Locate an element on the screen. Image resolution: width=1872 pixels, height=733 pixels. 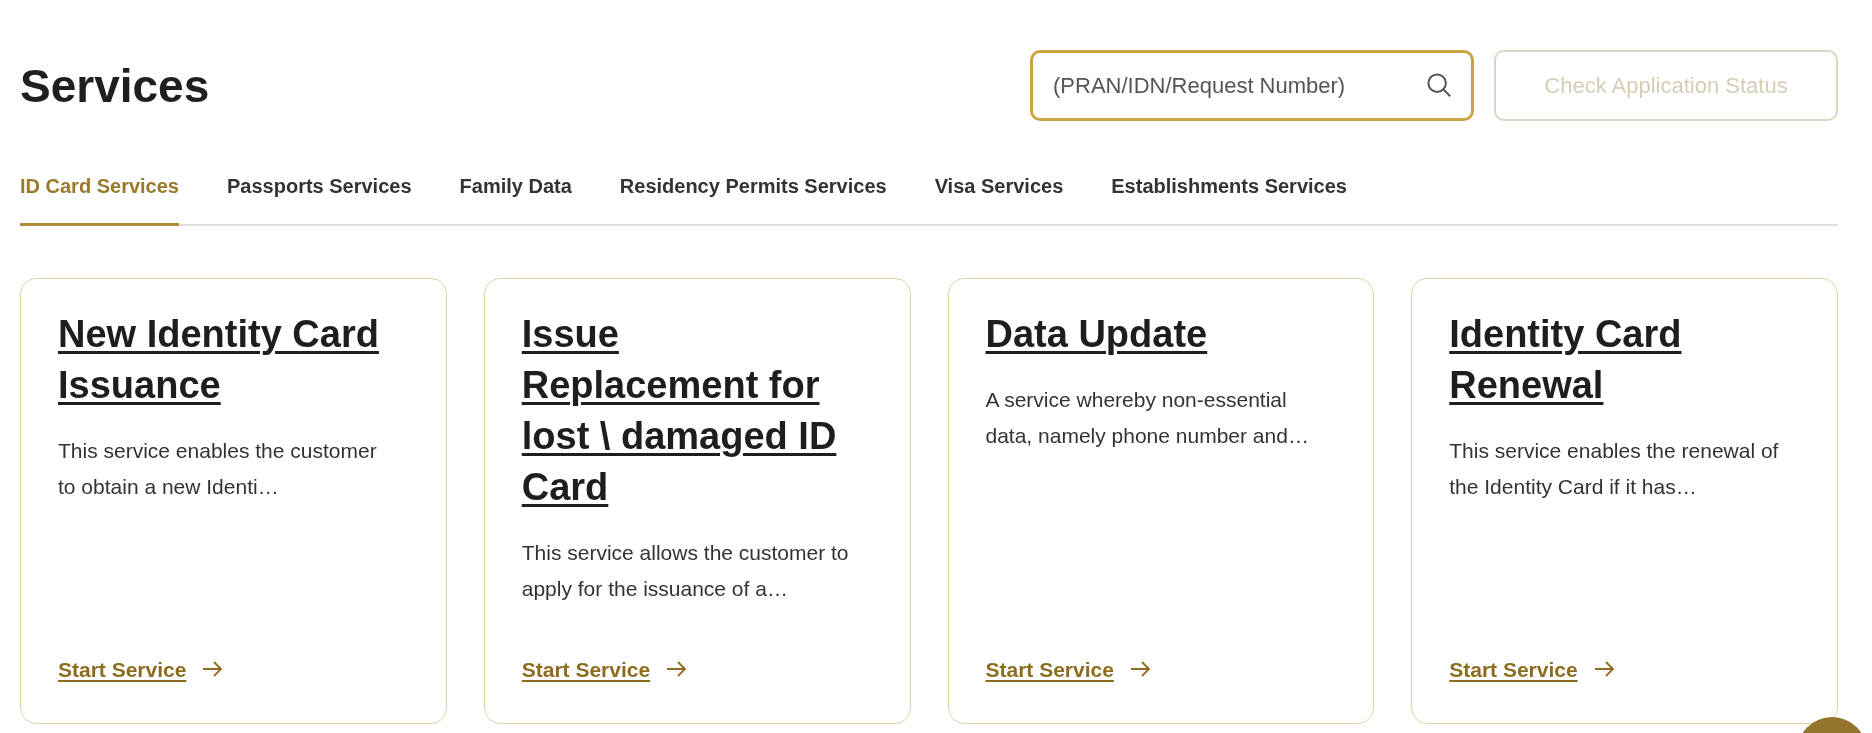
service-title-link: Data Update is located at coordinates (1155, 334).